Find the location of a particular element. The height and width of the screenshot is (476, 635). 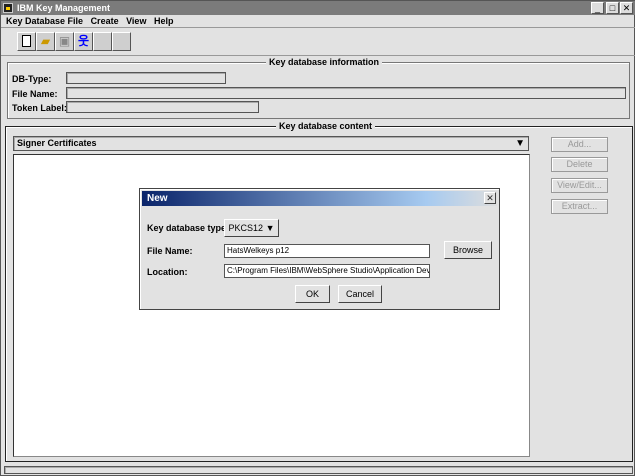

minimize-button: _ is located at coordinates (597, 8).